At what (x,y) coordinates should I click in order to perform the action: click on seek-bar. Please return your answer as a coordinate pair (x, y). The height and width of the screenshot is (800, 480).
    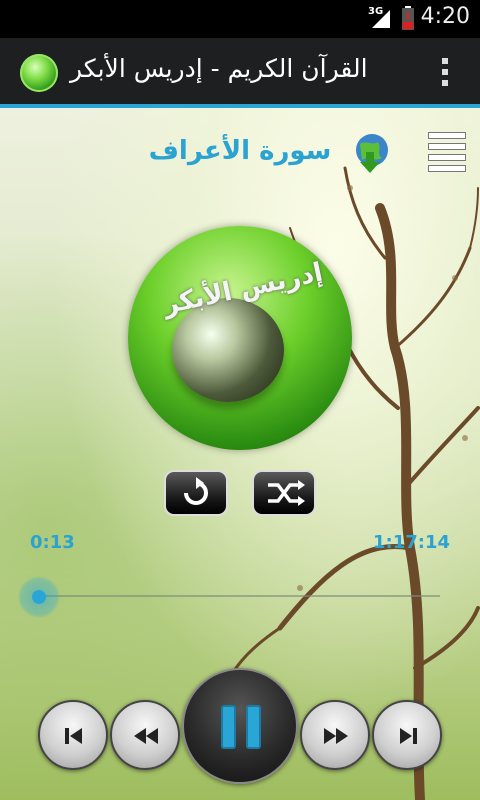
    Looking at the image, I should click on (239, 596).